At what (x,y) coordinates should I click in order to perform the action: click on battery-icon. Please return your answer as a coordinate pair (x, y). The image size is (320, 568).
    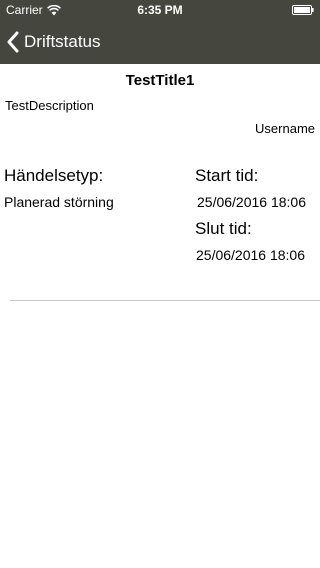
    Looking at the image, I should click on (303, 10).